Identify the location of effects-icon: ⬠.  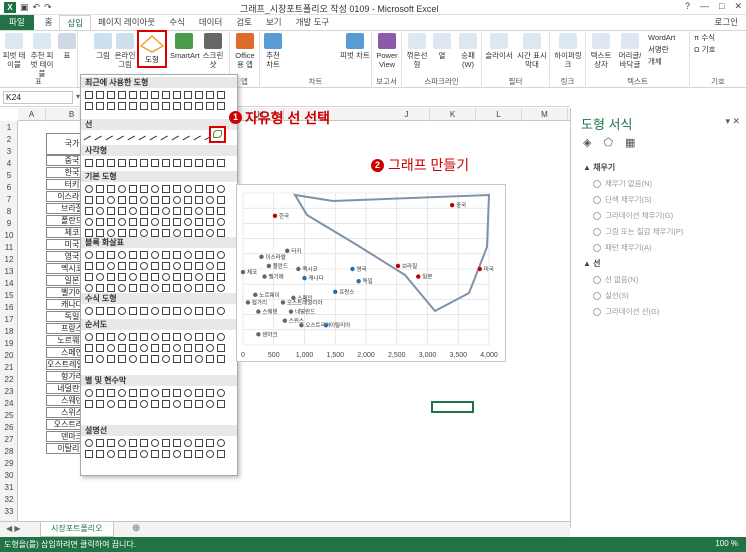
(608, 142).